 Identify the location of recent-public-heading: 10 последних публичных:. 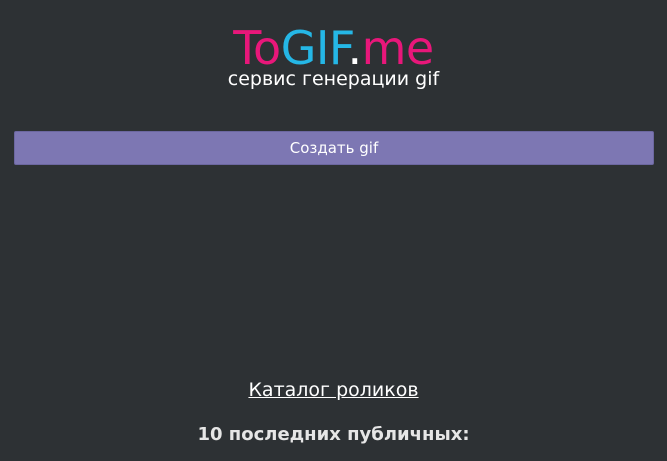
(333, 434).